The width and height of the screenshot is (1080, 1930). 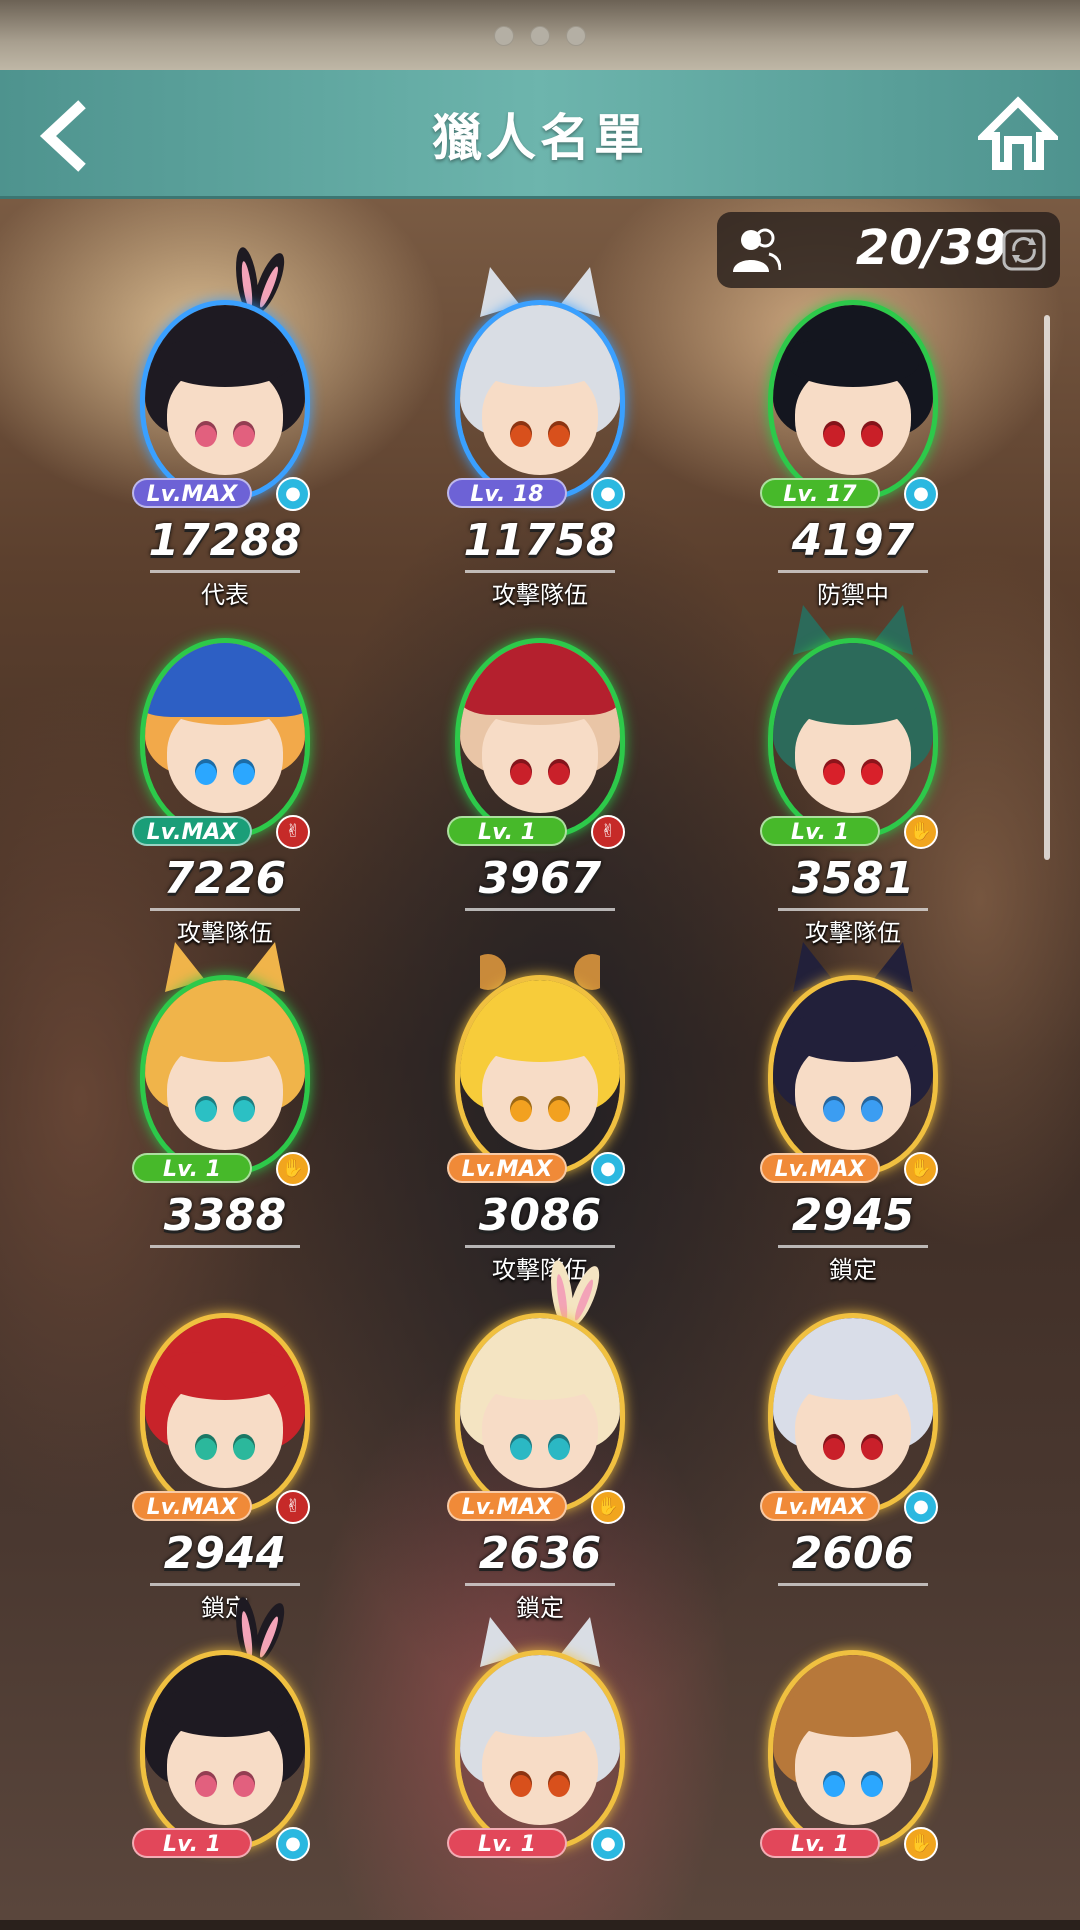 What do you see at coordinates (853, 878) in the screenshot?
I see `power-value: 3581` at bounding box center [853, 878].